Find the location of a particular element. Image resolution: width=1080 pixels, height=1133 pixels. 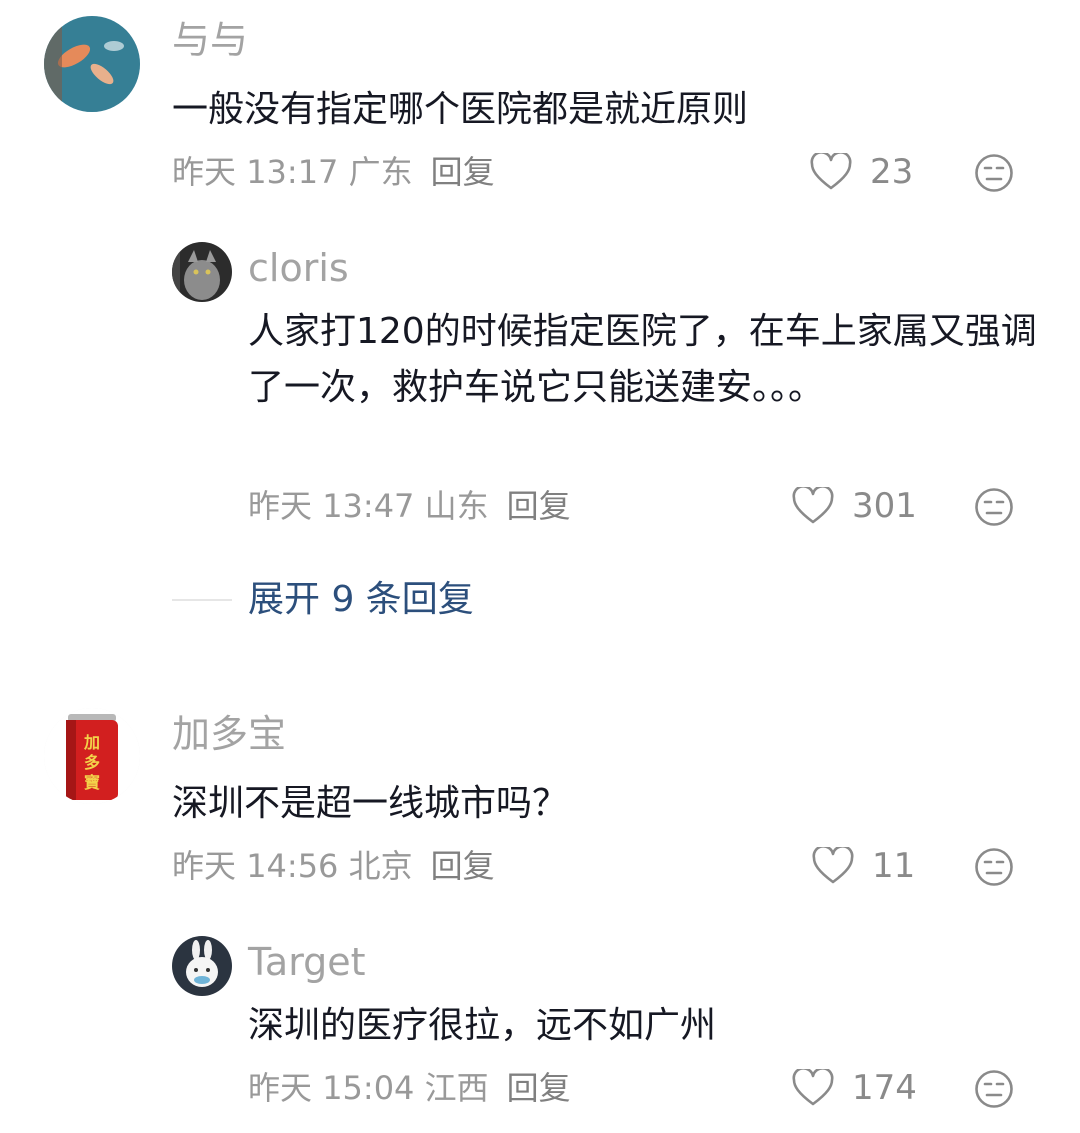

comment-time: 15:04 is located at coordinates (368, 1088).